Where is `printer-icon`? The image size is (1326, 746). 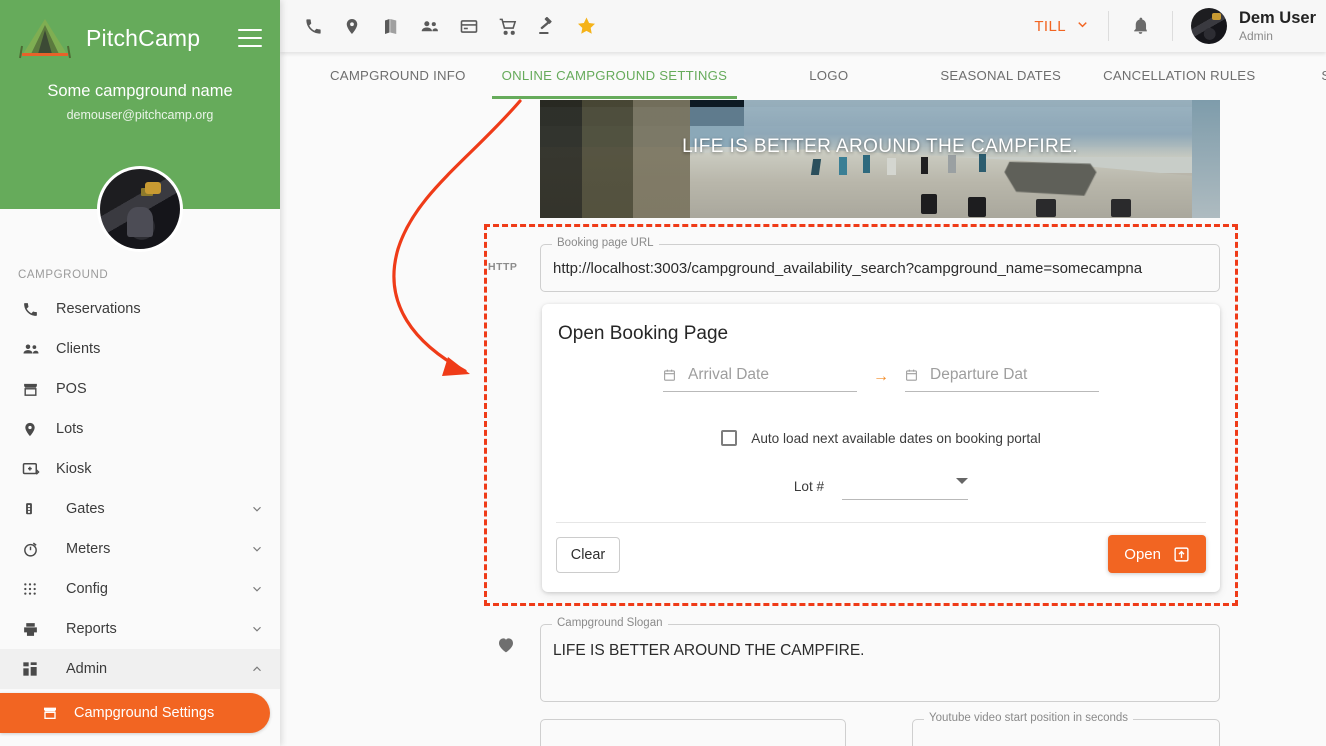 printer-icon is located at coordinates (33, 629).